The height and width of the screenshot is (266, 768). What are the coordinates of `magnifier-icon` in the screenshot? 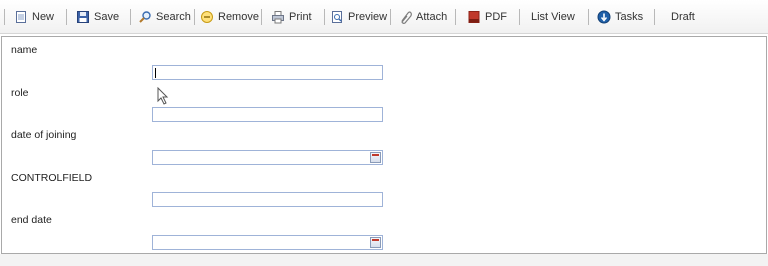 It's located at (145, 17).